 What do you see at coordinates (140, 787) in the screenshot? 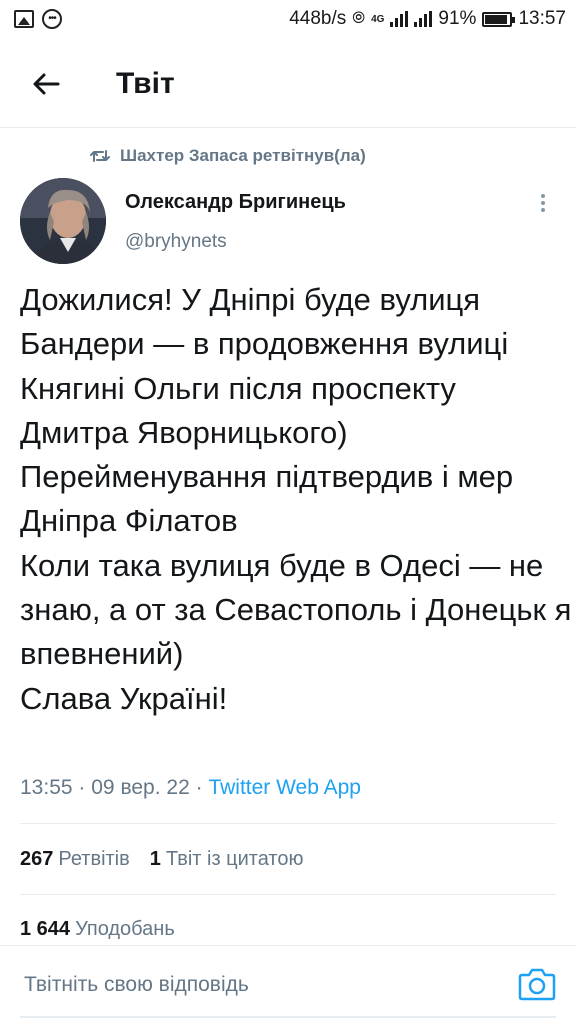
I see `tweet-date: 09 вер. 22` at bounding box center [140, 787].